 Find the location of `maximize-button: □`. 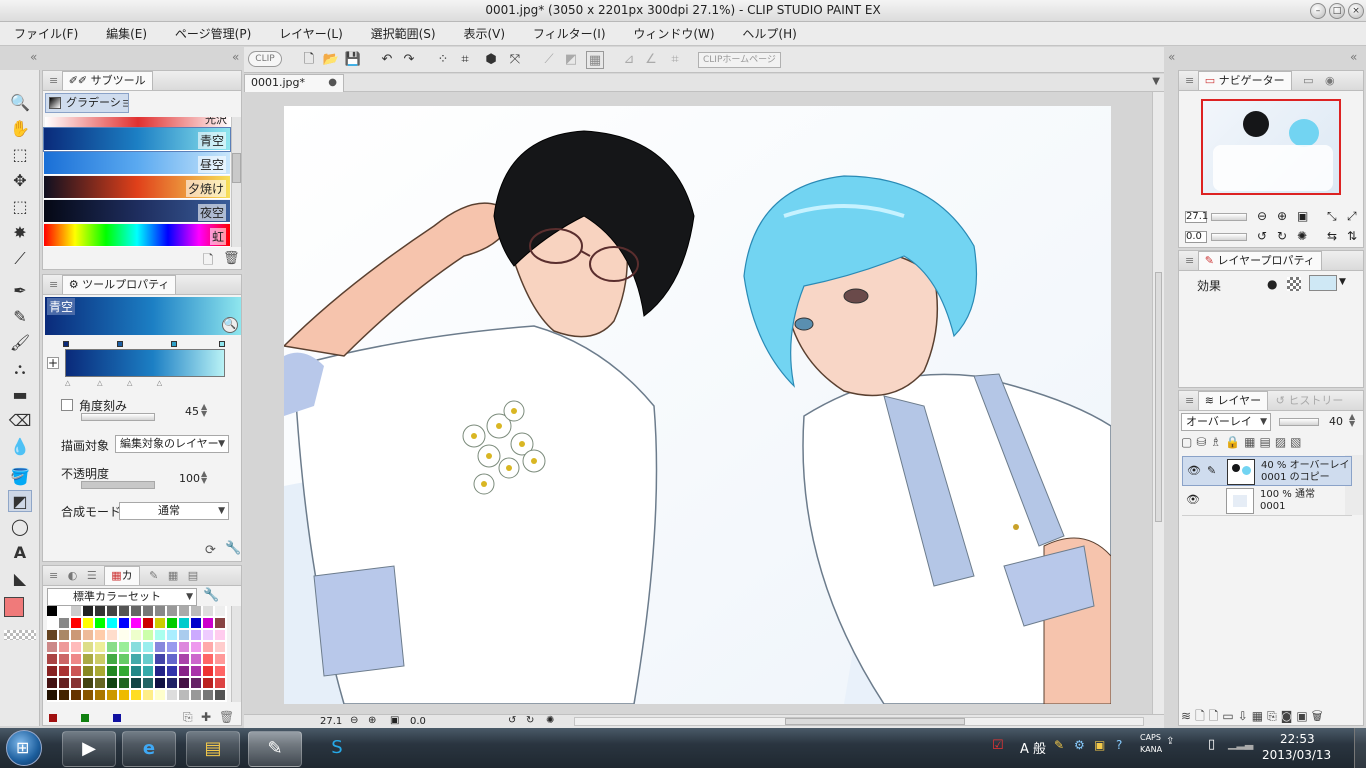

maximize-button: □ is located at coordinates (1337, 11).